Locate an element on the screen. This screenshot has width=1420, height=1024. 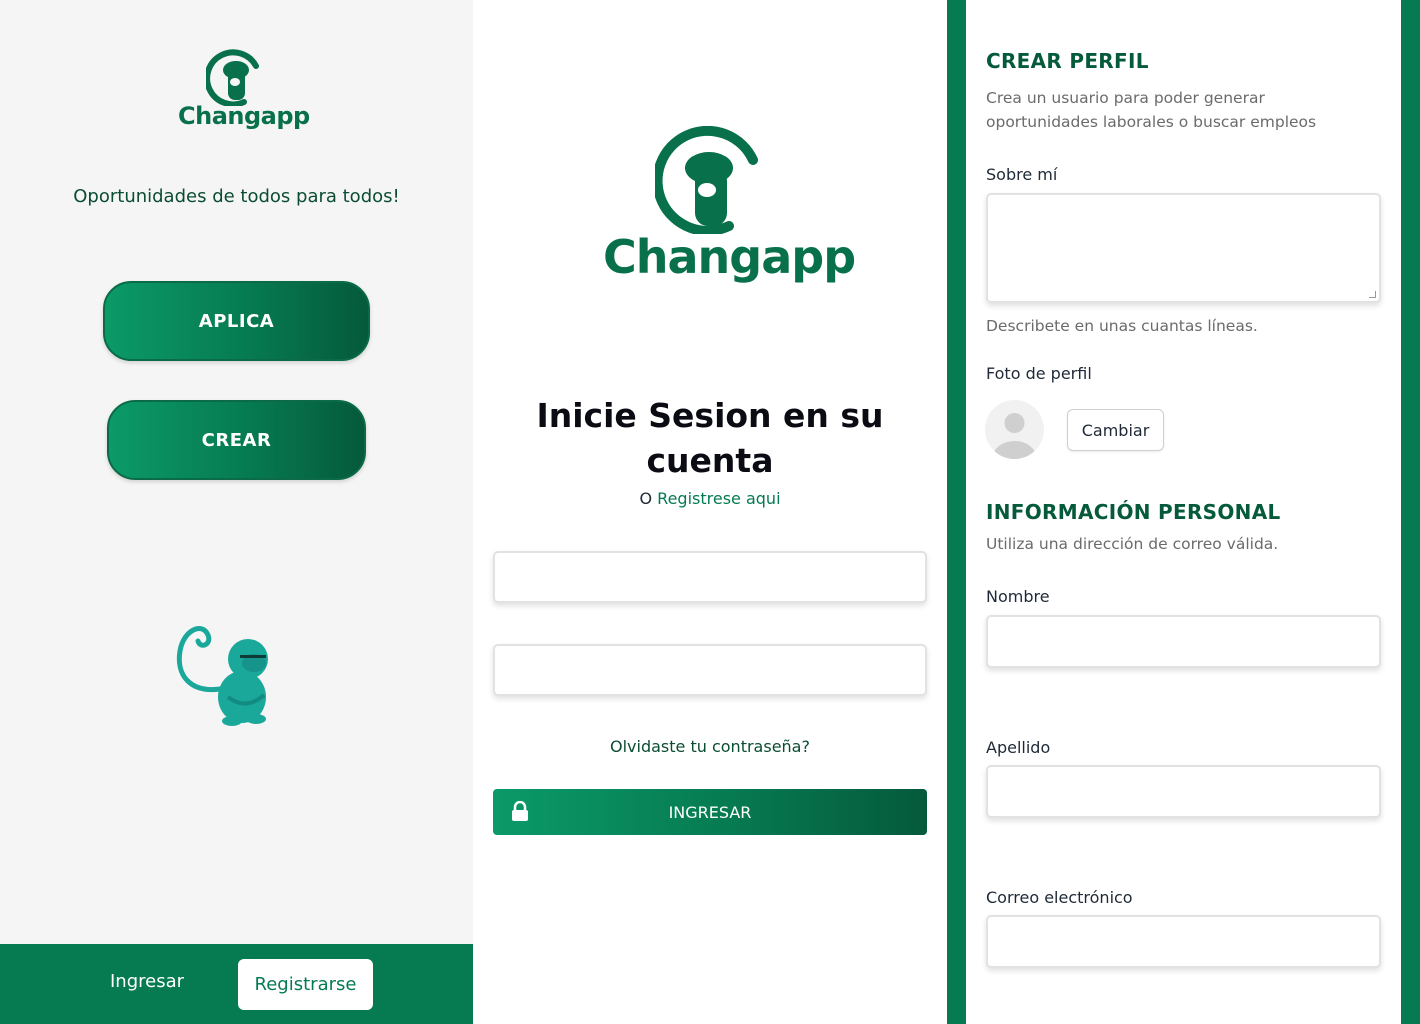
register-line: O Registrese aqui is located at coordinates (710, 498).